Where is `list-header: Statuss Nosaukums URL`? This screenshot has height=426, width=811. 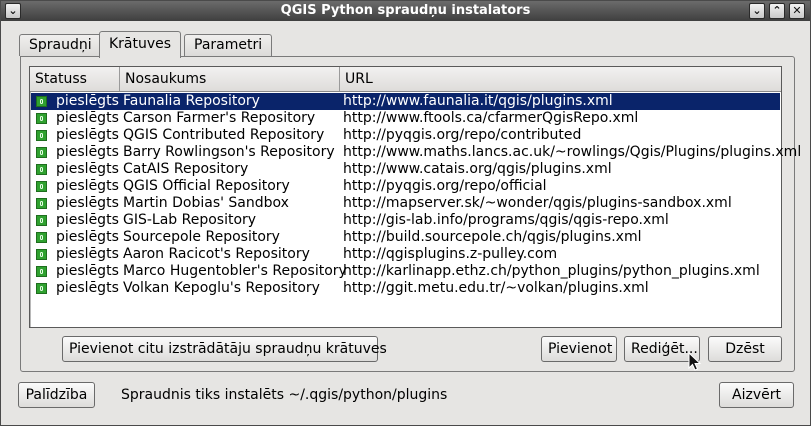 list-header: Statuss Nosaukums URL is located at coordinates (405, 79).